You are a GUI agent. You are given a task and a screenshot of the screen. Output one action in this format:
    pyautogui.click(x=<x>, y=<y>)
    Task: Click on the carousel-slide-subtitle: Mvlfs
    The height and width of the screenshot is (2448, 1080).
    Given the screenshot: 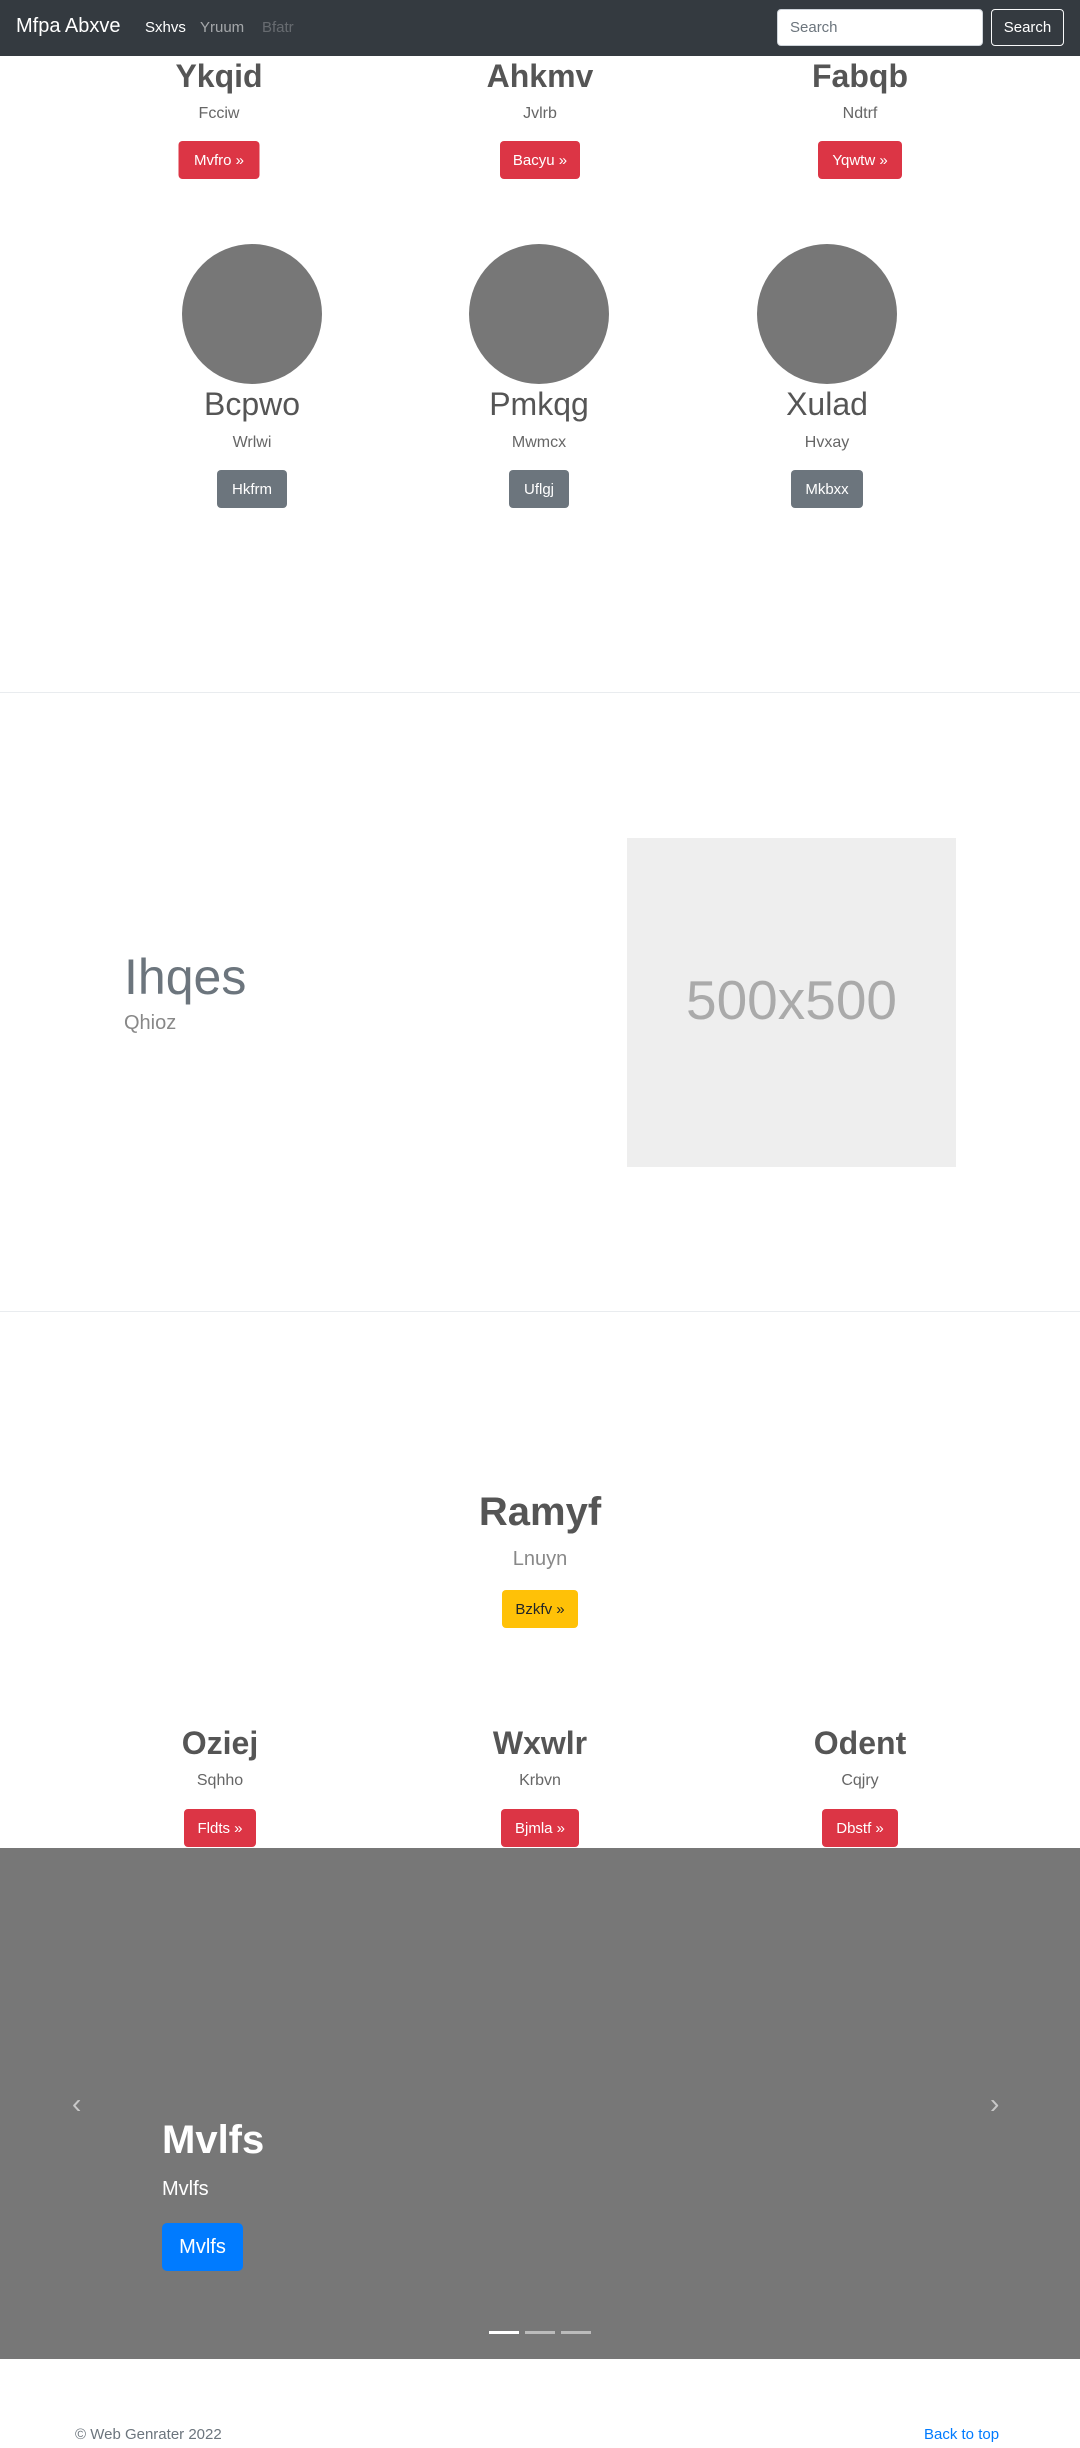 What is the action you would take?
    pyautogui.click(x=185, y=2189)
    